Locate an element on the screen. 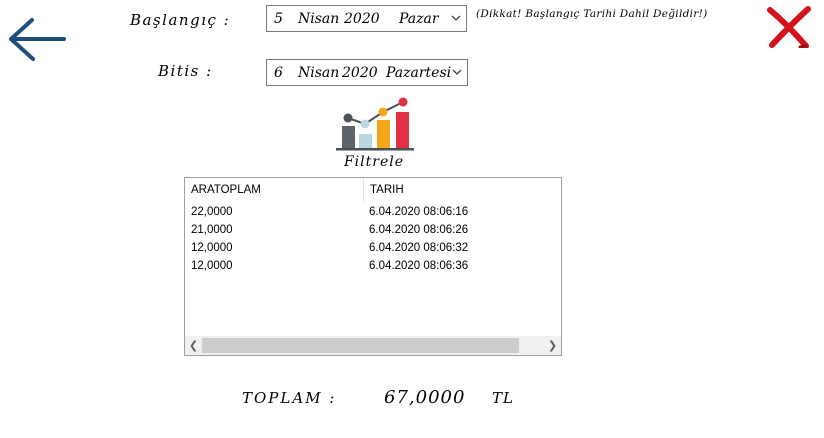 This screenshot has height=438, width=824. back-button is located at coordinates (38, 39).